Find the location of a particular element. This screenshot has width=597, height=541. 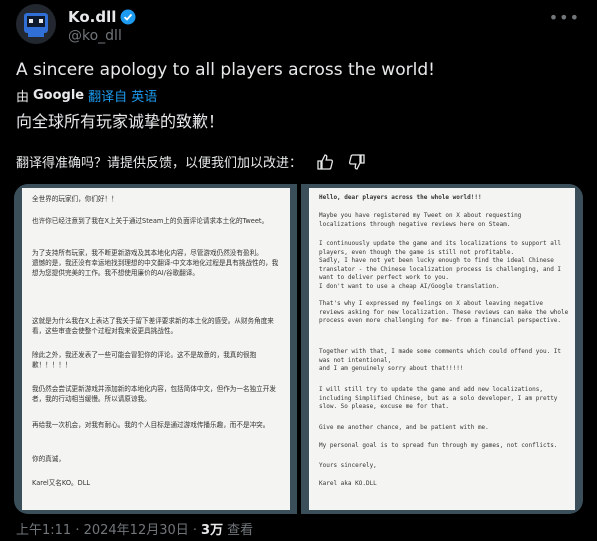

translated-by-prefix: 由 is located at coordinates (23, 97).